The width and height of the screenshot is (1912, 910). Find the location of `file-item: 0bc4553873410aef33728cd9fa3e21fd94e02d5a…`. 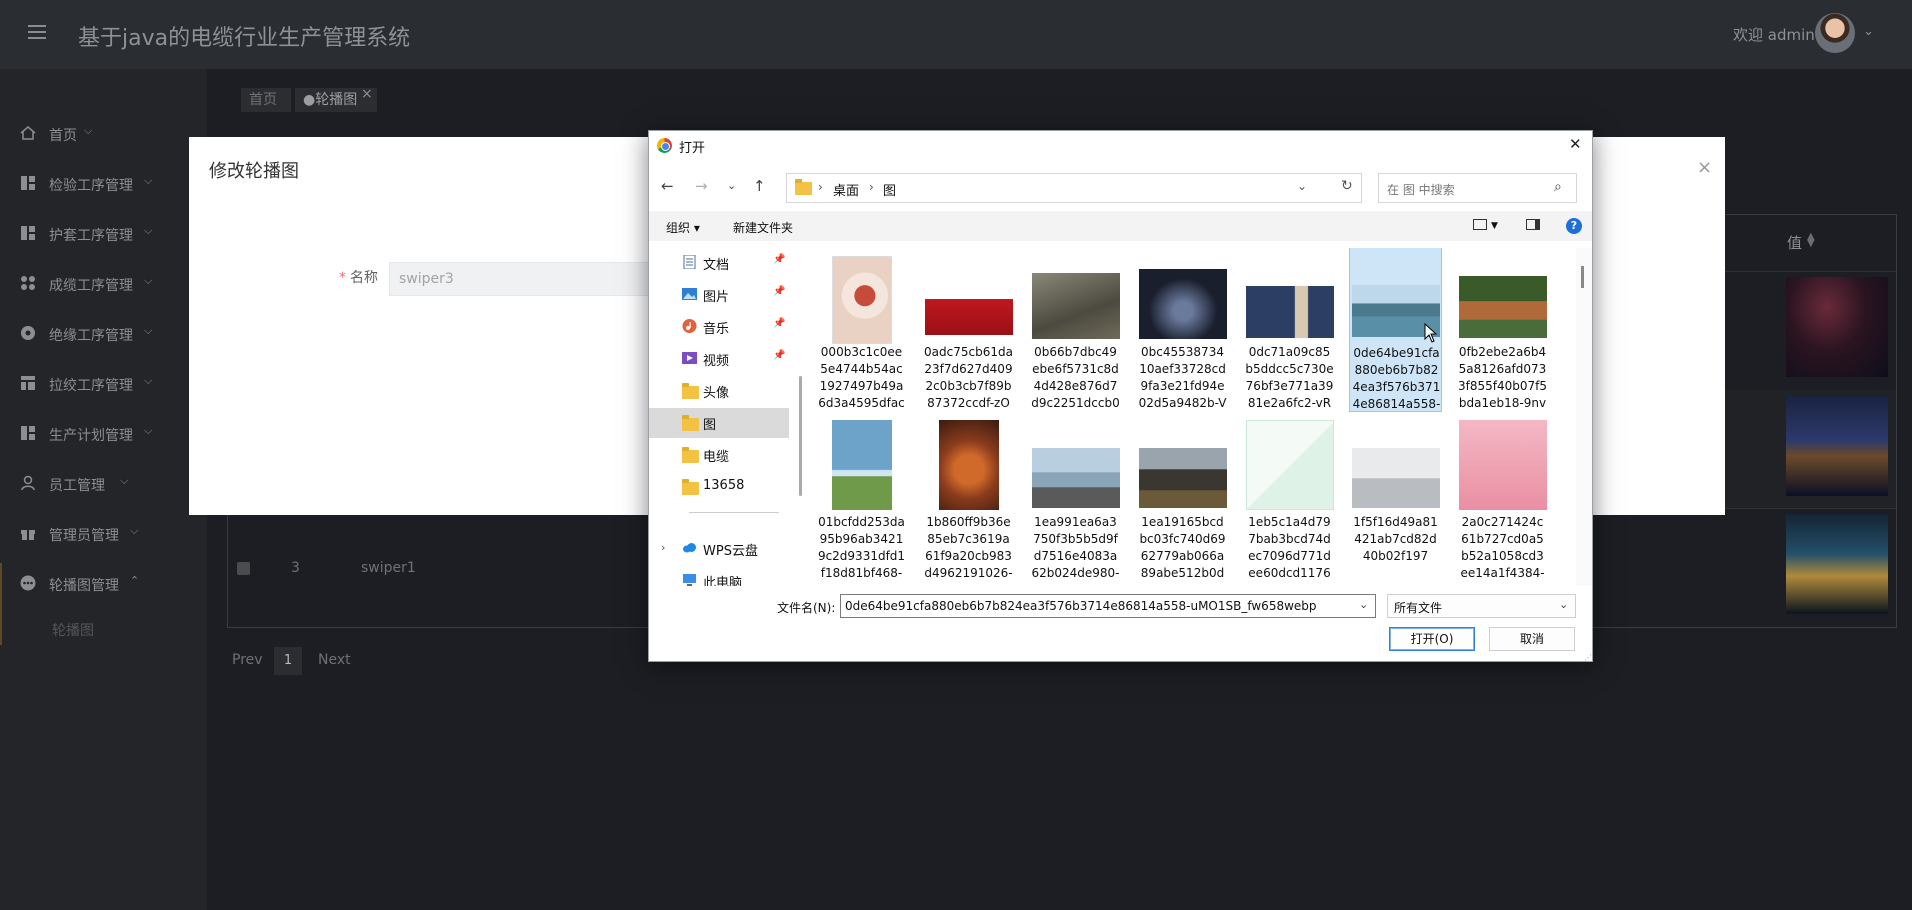

file-item: 0bc4553873410aef33728cd9fa3e21fd94e02d5a… is located at coordinates (1182, 332).